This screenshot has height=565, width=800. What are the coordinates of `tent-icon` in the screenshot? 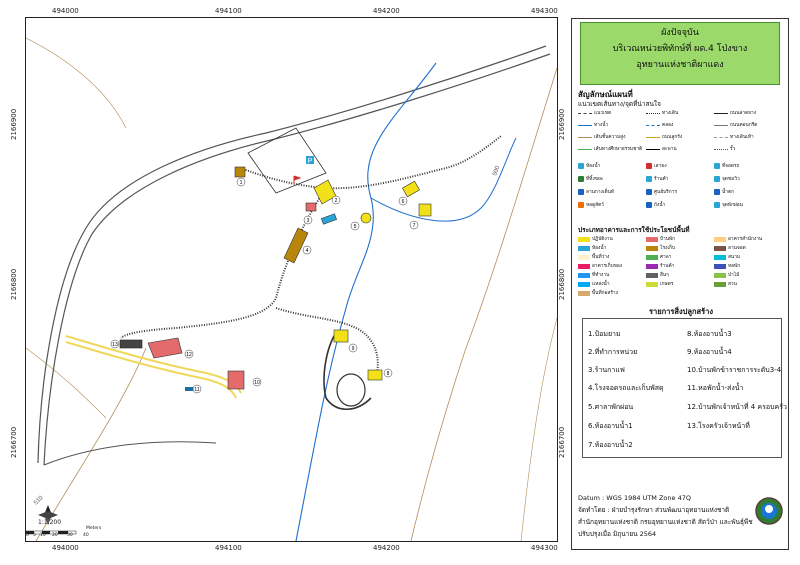 It's located at (581, 192).